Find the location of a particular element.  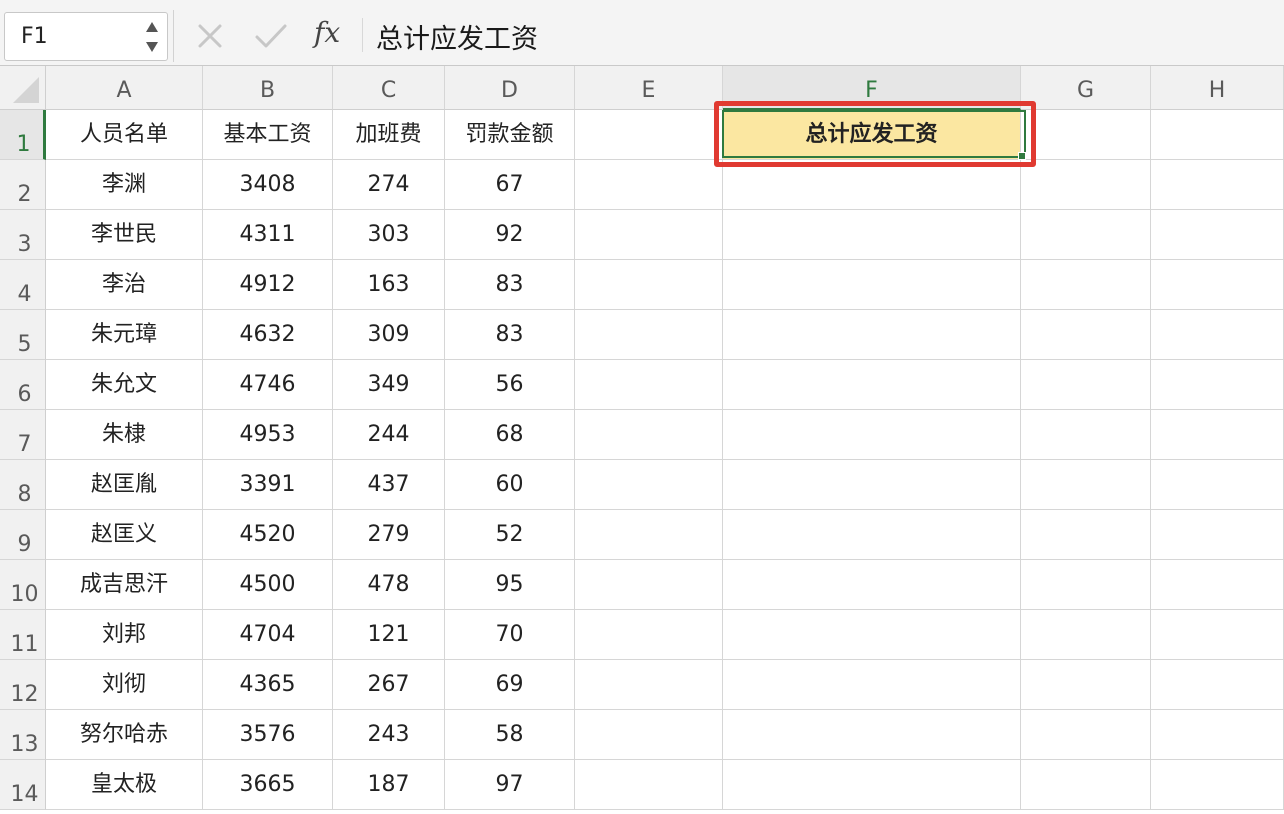

cell-h10 is located at coordinates (1217, 585).